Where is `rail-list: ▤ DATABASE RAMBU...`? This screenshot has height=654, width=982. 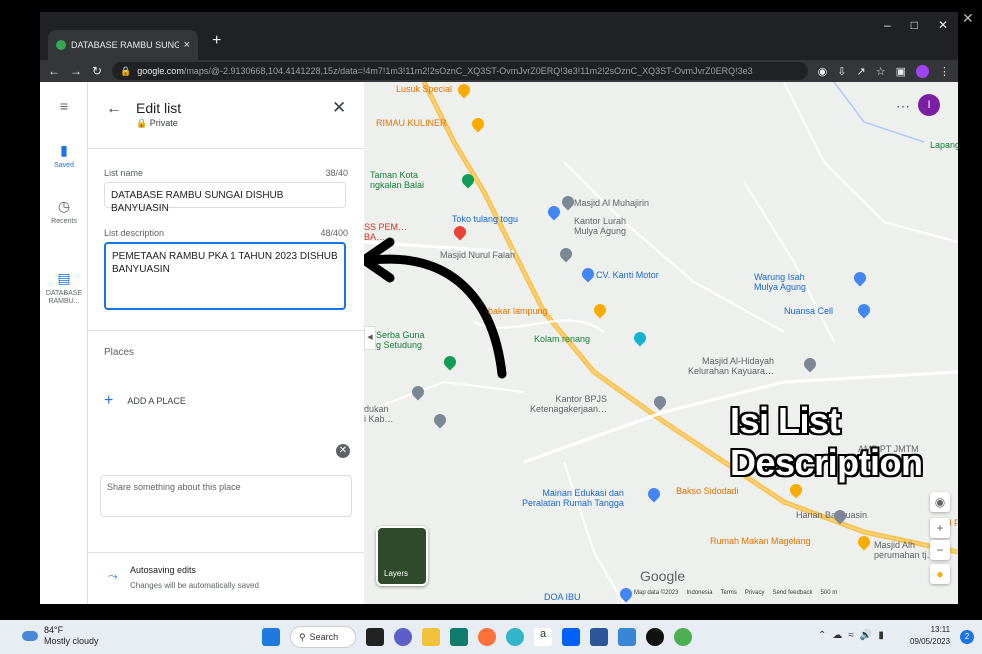 rail-list: ▤ DATABASE RAMBU... is located at coordinates (64, 288).